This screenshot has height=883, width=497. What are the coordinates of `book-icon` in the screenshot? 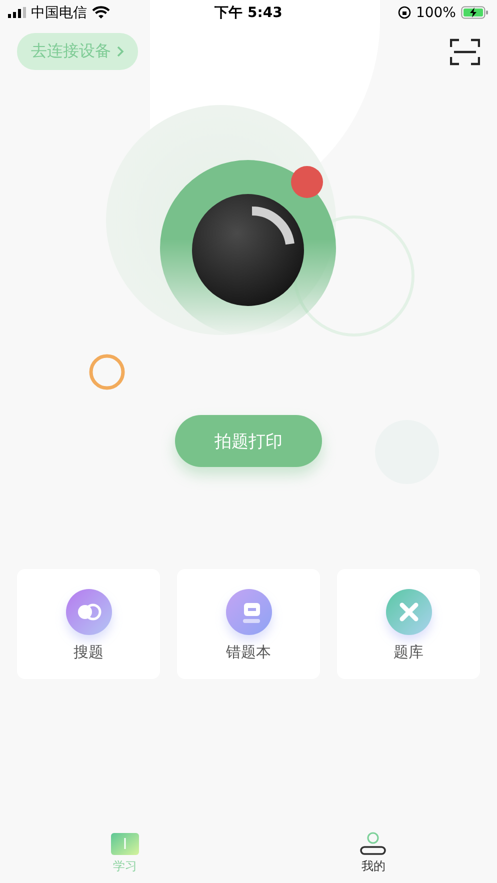 It's located at (125, 844).